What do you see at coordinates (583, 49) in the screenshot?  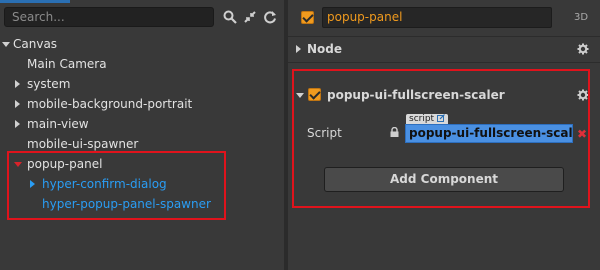 I see `gear-icon` at bounding box center [583, 49].